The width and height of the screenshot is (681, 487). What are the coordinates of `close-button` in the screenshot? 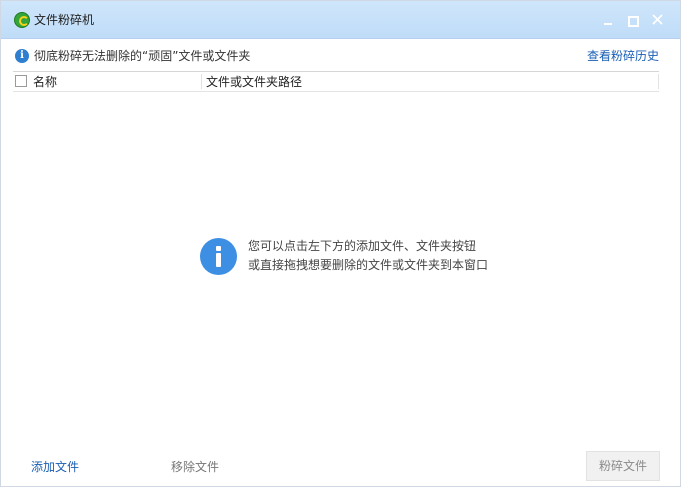 It's located at (657, 20).